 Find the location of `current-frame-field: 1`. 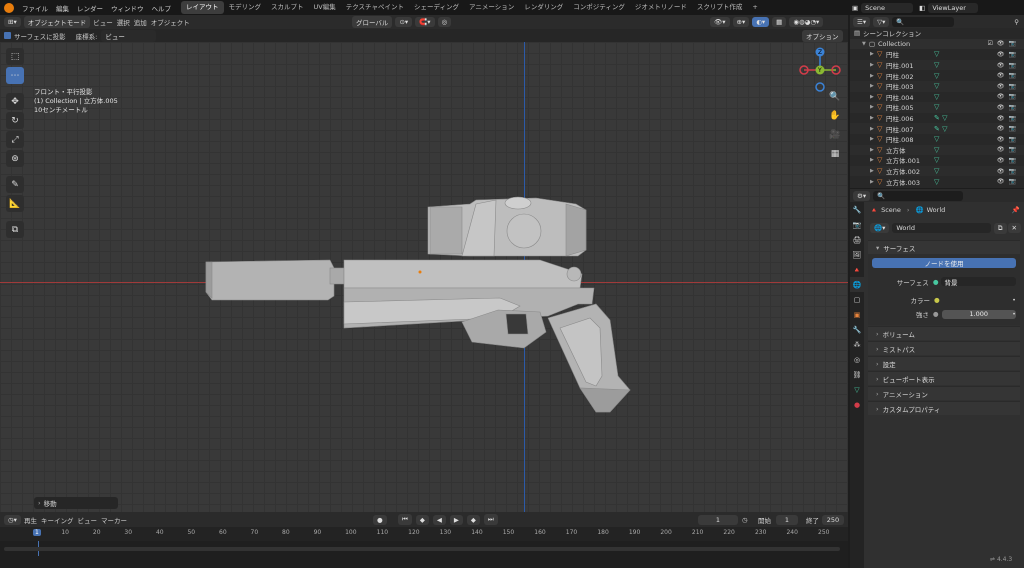

current-frame-field: 1 is located at coordinates (718, 520).